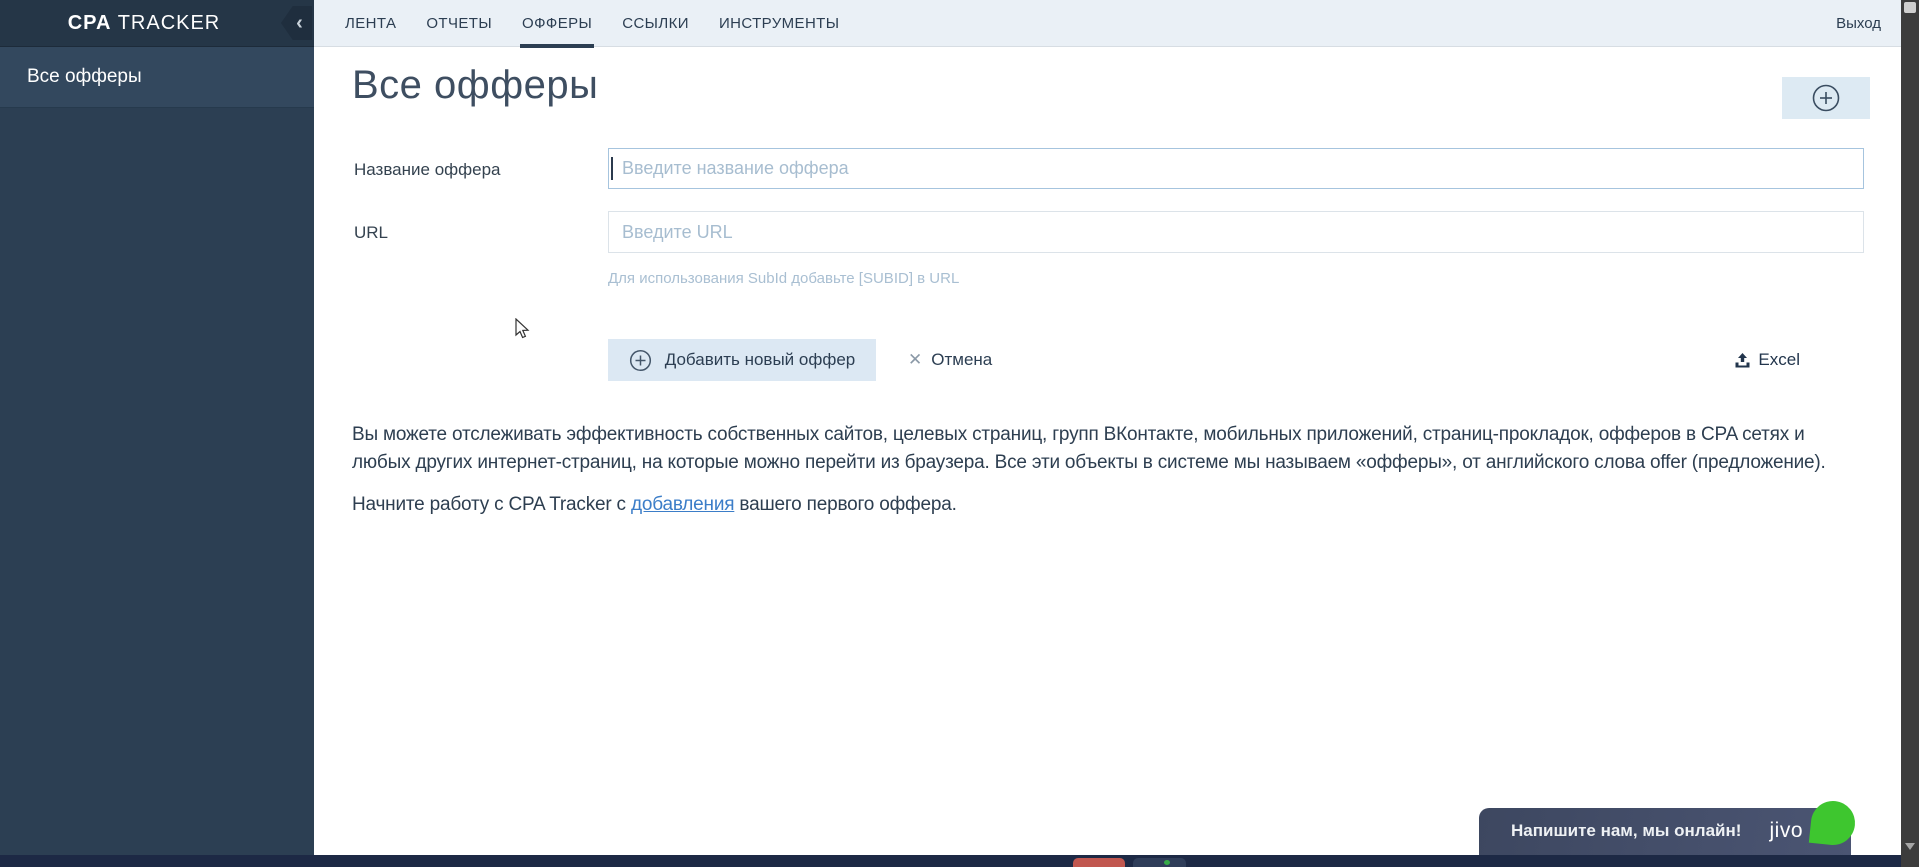 The width and height of the screenshot is (1919, 867). Describe the element at coordinates (612, 168) in the screenshot. I see `text-caret` at that location.